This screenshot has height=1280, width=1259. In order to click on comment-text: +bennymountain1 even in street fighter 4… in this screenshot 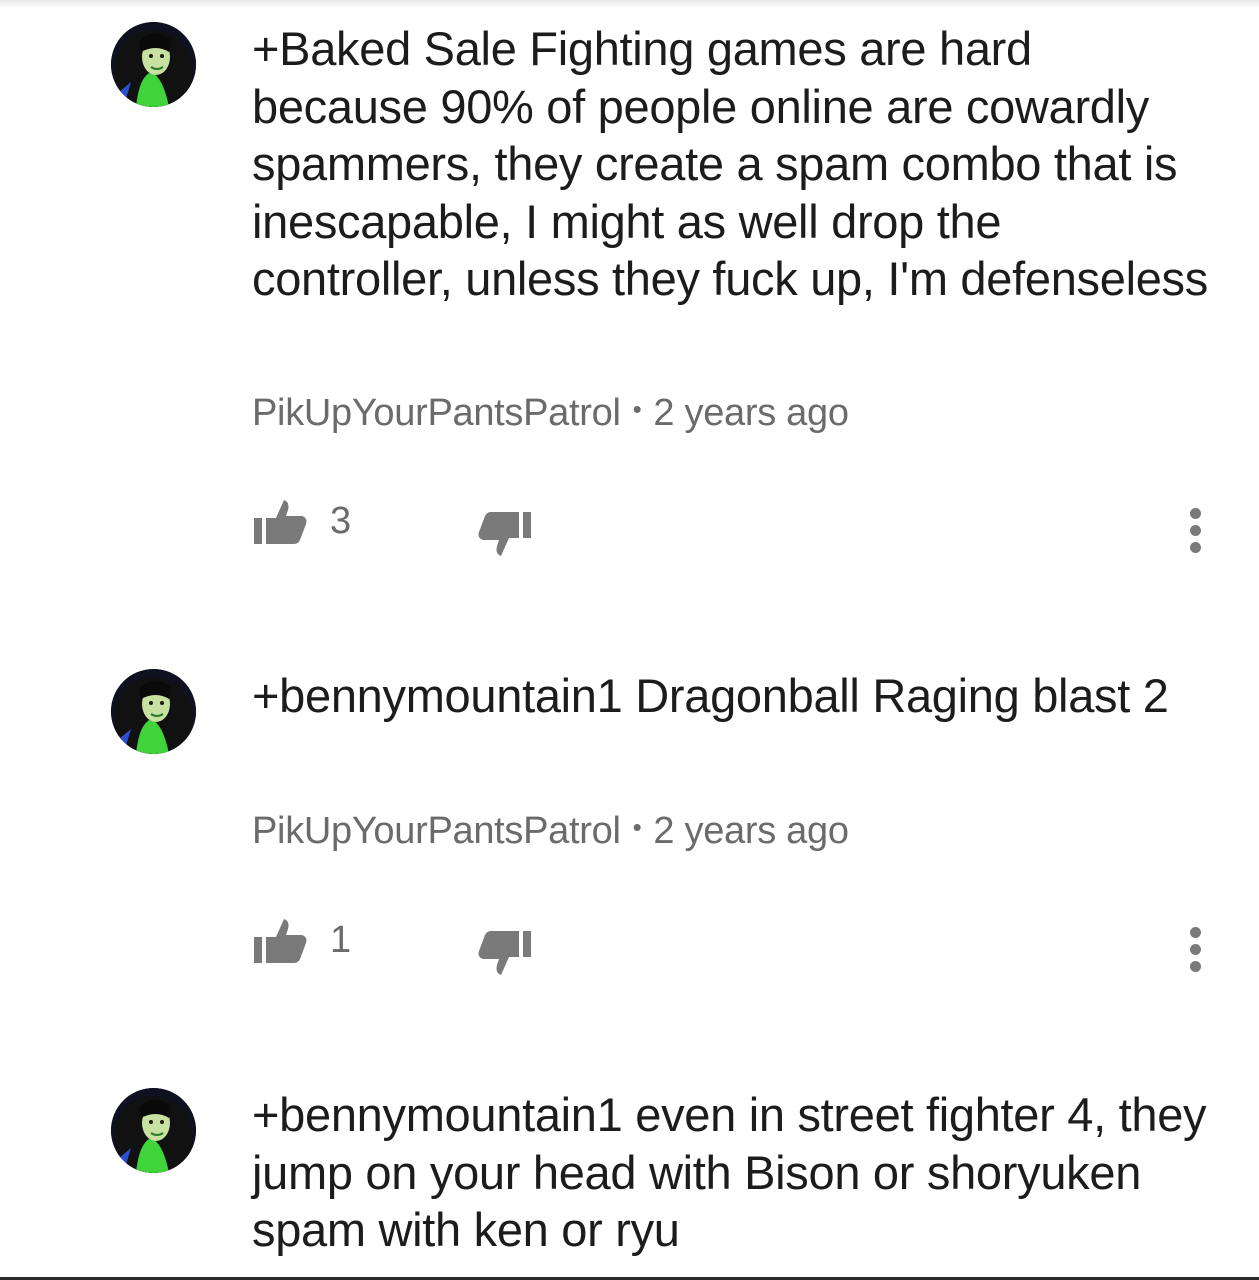, I will do `click(729, 1172)`.